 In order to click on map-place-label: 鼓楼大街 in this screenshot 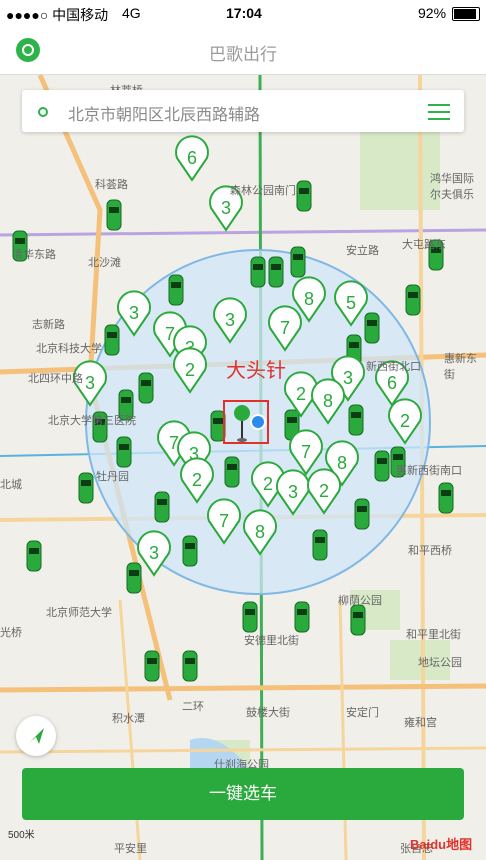, I will do `click(268, 713)`.